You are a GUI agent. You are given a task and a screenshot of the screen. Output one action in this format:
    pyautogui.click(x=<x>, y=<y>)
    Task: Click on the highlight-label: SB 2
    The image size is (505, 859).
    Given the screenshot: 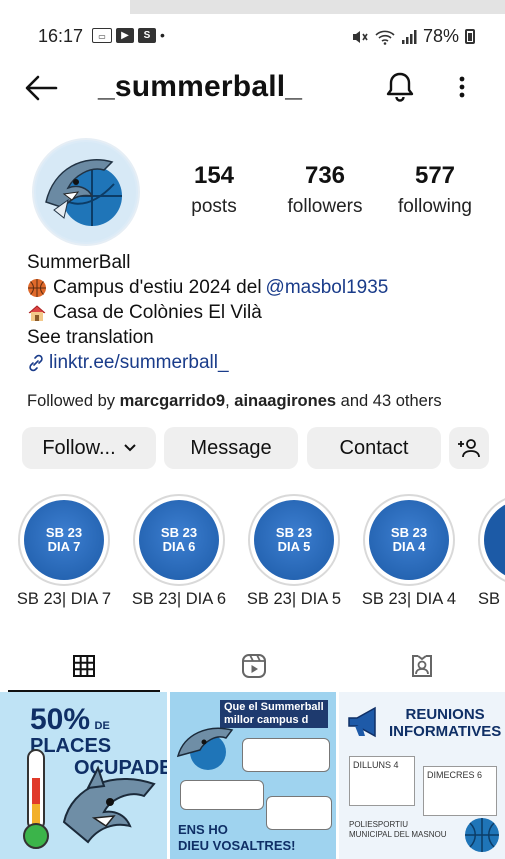 What is the action you would take?
    pyautogui.click(x=491, y=599)
    